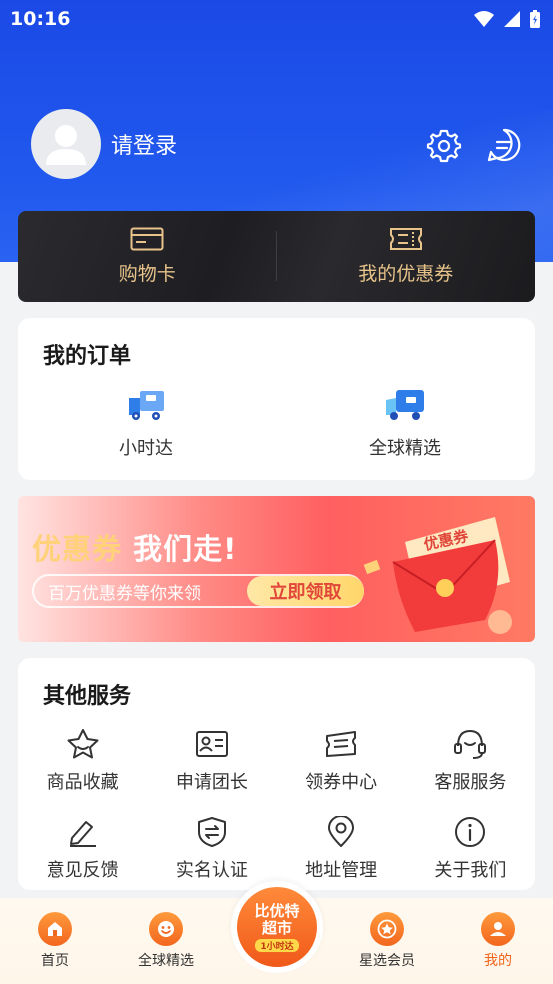  I want to click on battery-icon, so click(535, 19).